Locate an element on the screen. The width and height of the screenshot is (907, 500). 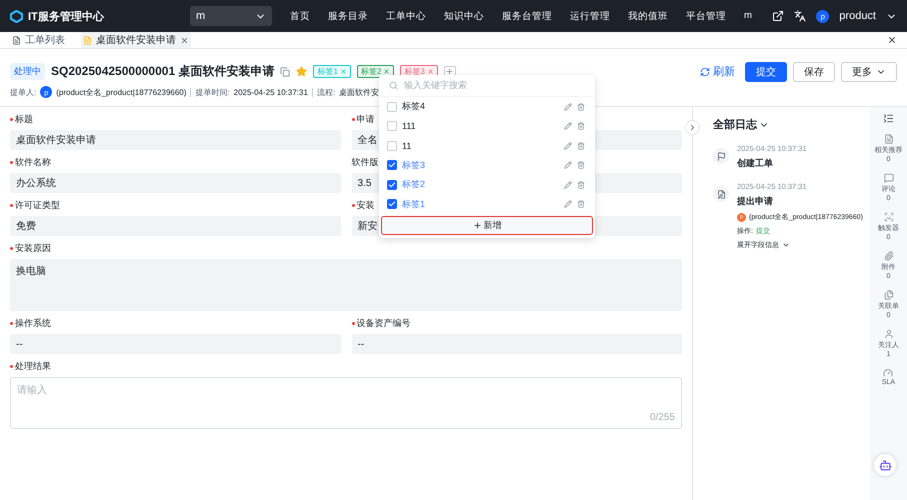
translate-icon is located at coordinates (800, 16).